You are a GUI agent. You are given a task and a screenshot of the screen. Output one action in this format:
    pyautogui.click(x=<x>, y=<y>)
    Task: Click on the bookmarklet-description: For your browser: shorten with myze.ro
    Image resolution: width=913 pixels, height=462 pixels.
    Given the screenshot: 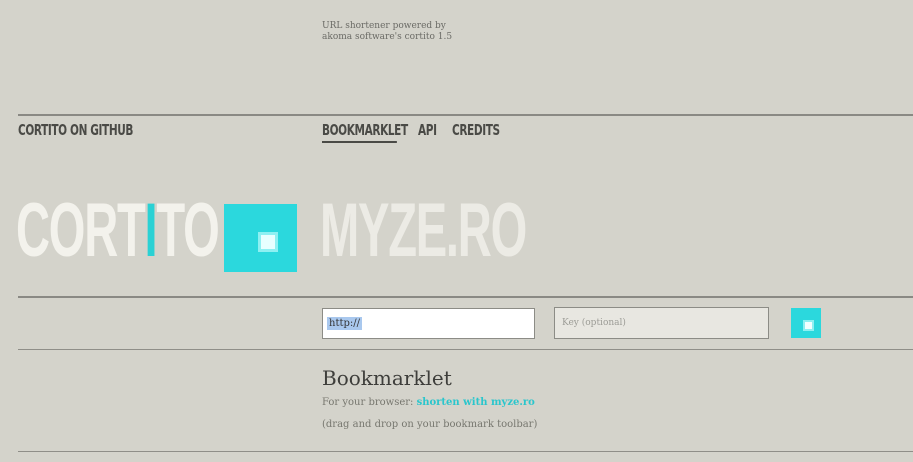 What is the action you would take?
    pyautogui.click(x=428, y=402)
    